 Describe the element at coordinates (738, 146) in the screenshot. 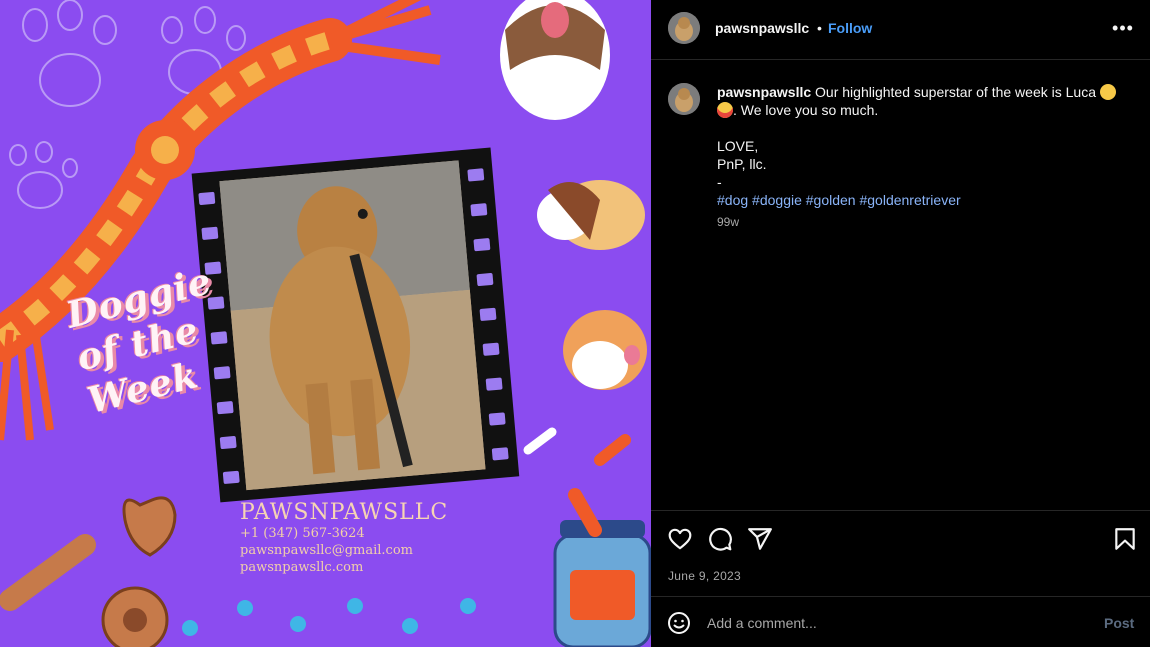

I see `caption-love: LOVE,` at that location.